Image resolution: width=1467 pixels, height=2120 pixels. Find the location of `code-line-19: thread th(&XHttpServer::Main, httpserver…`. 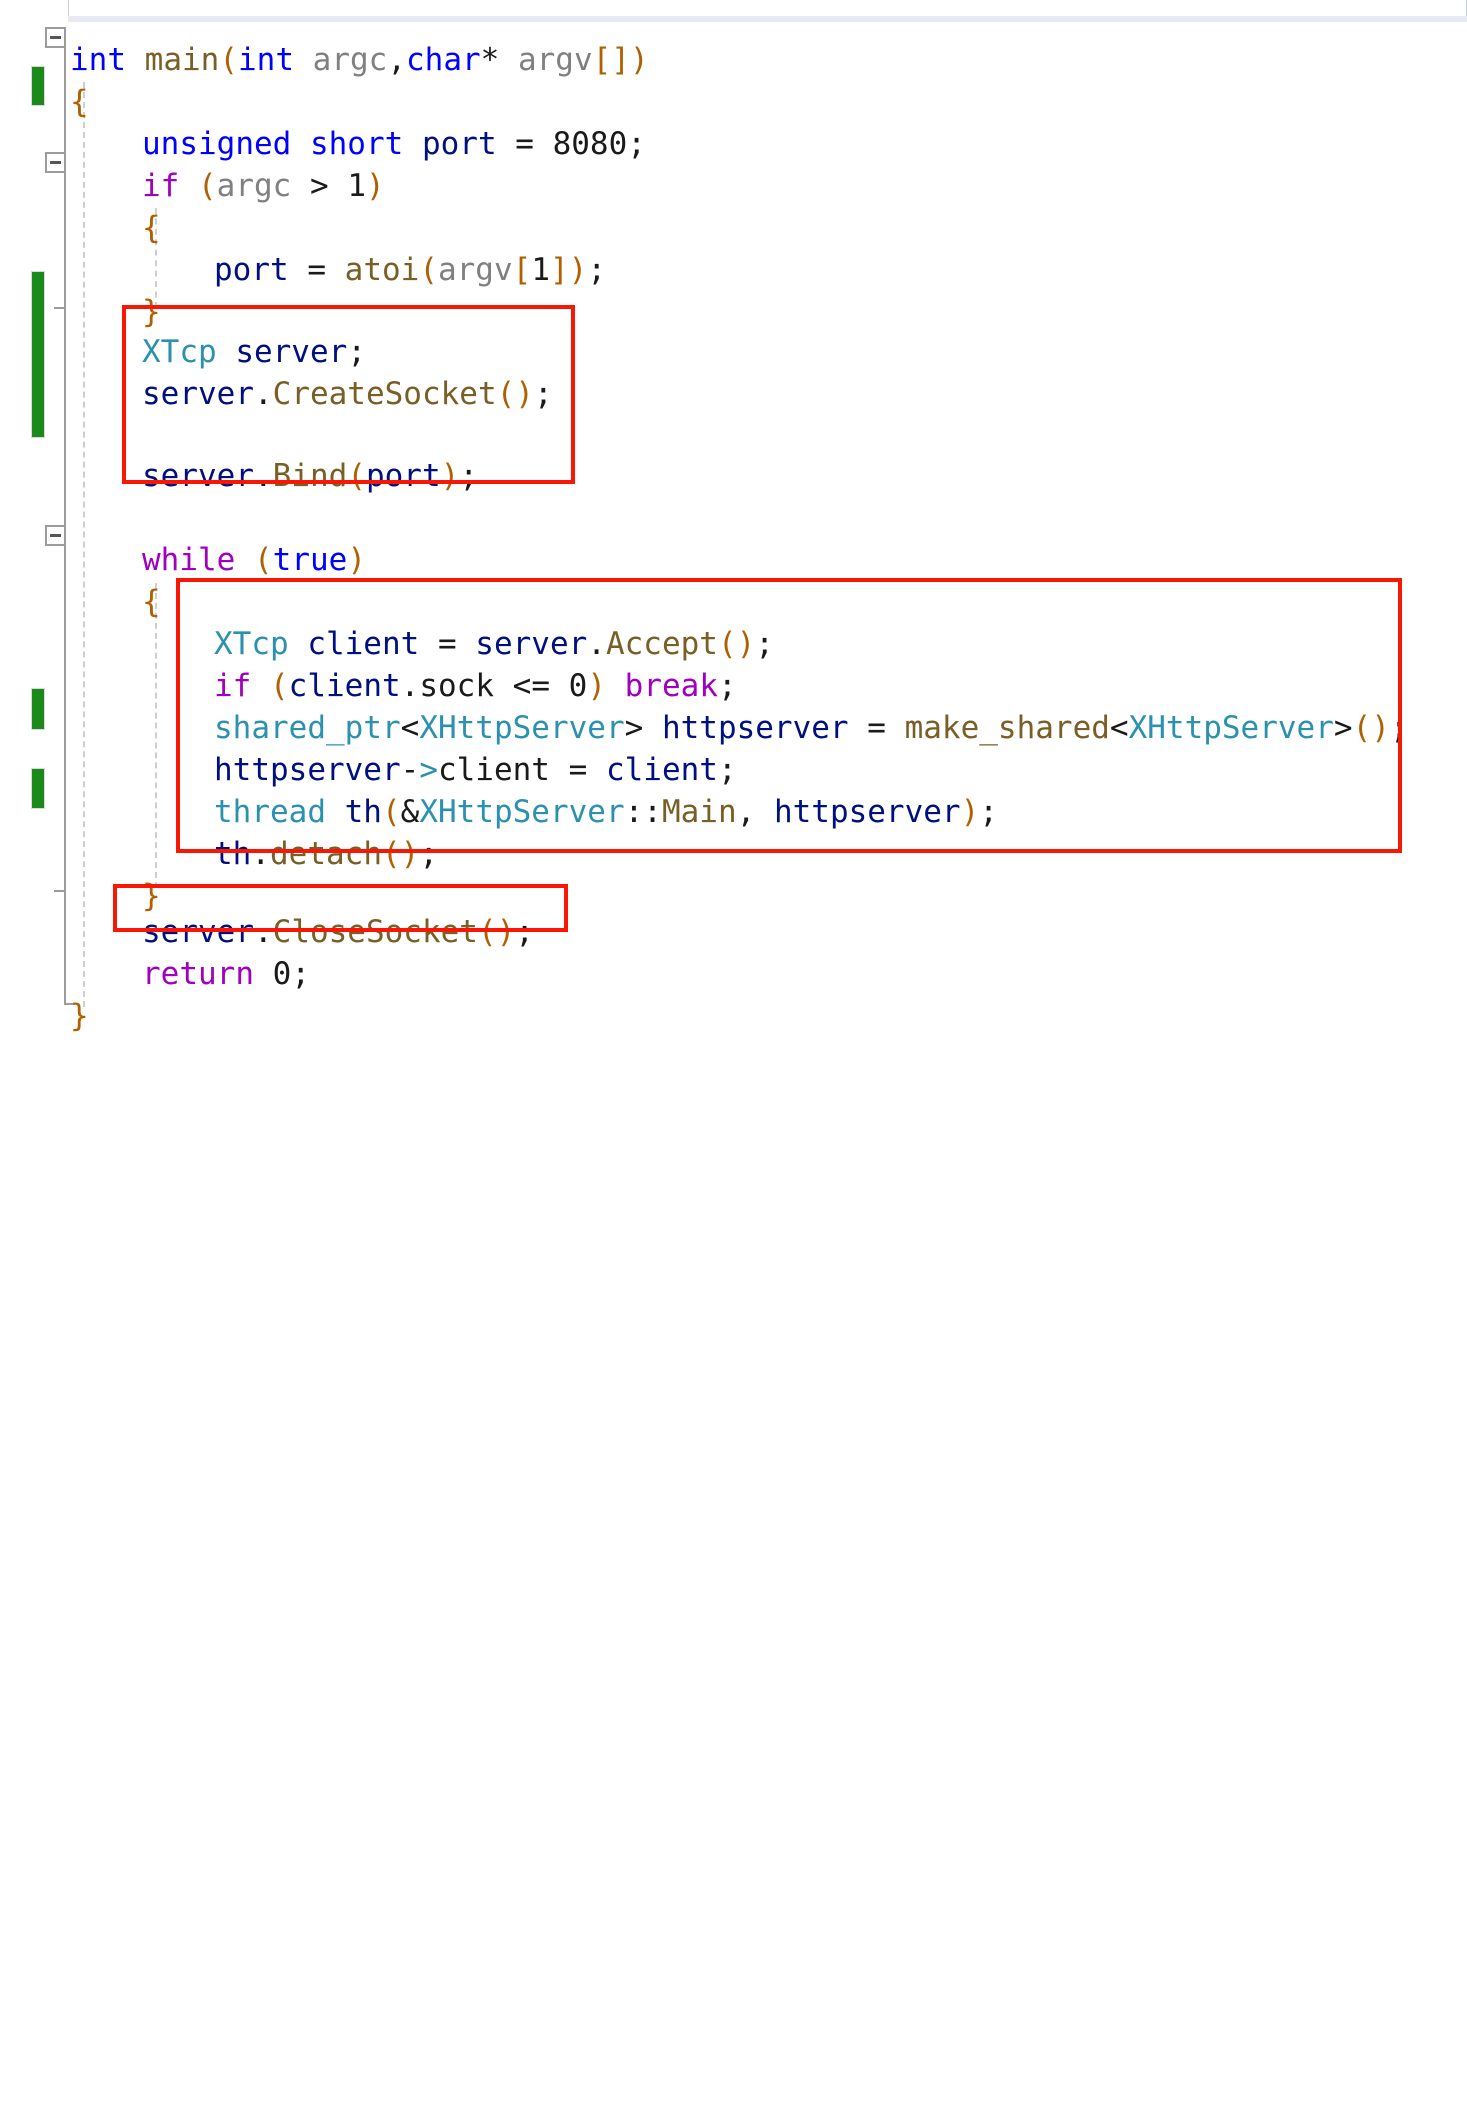

code-line-19: thread th(&XHttpServer::Main, httpserver… is located at coordinates (606, 813).